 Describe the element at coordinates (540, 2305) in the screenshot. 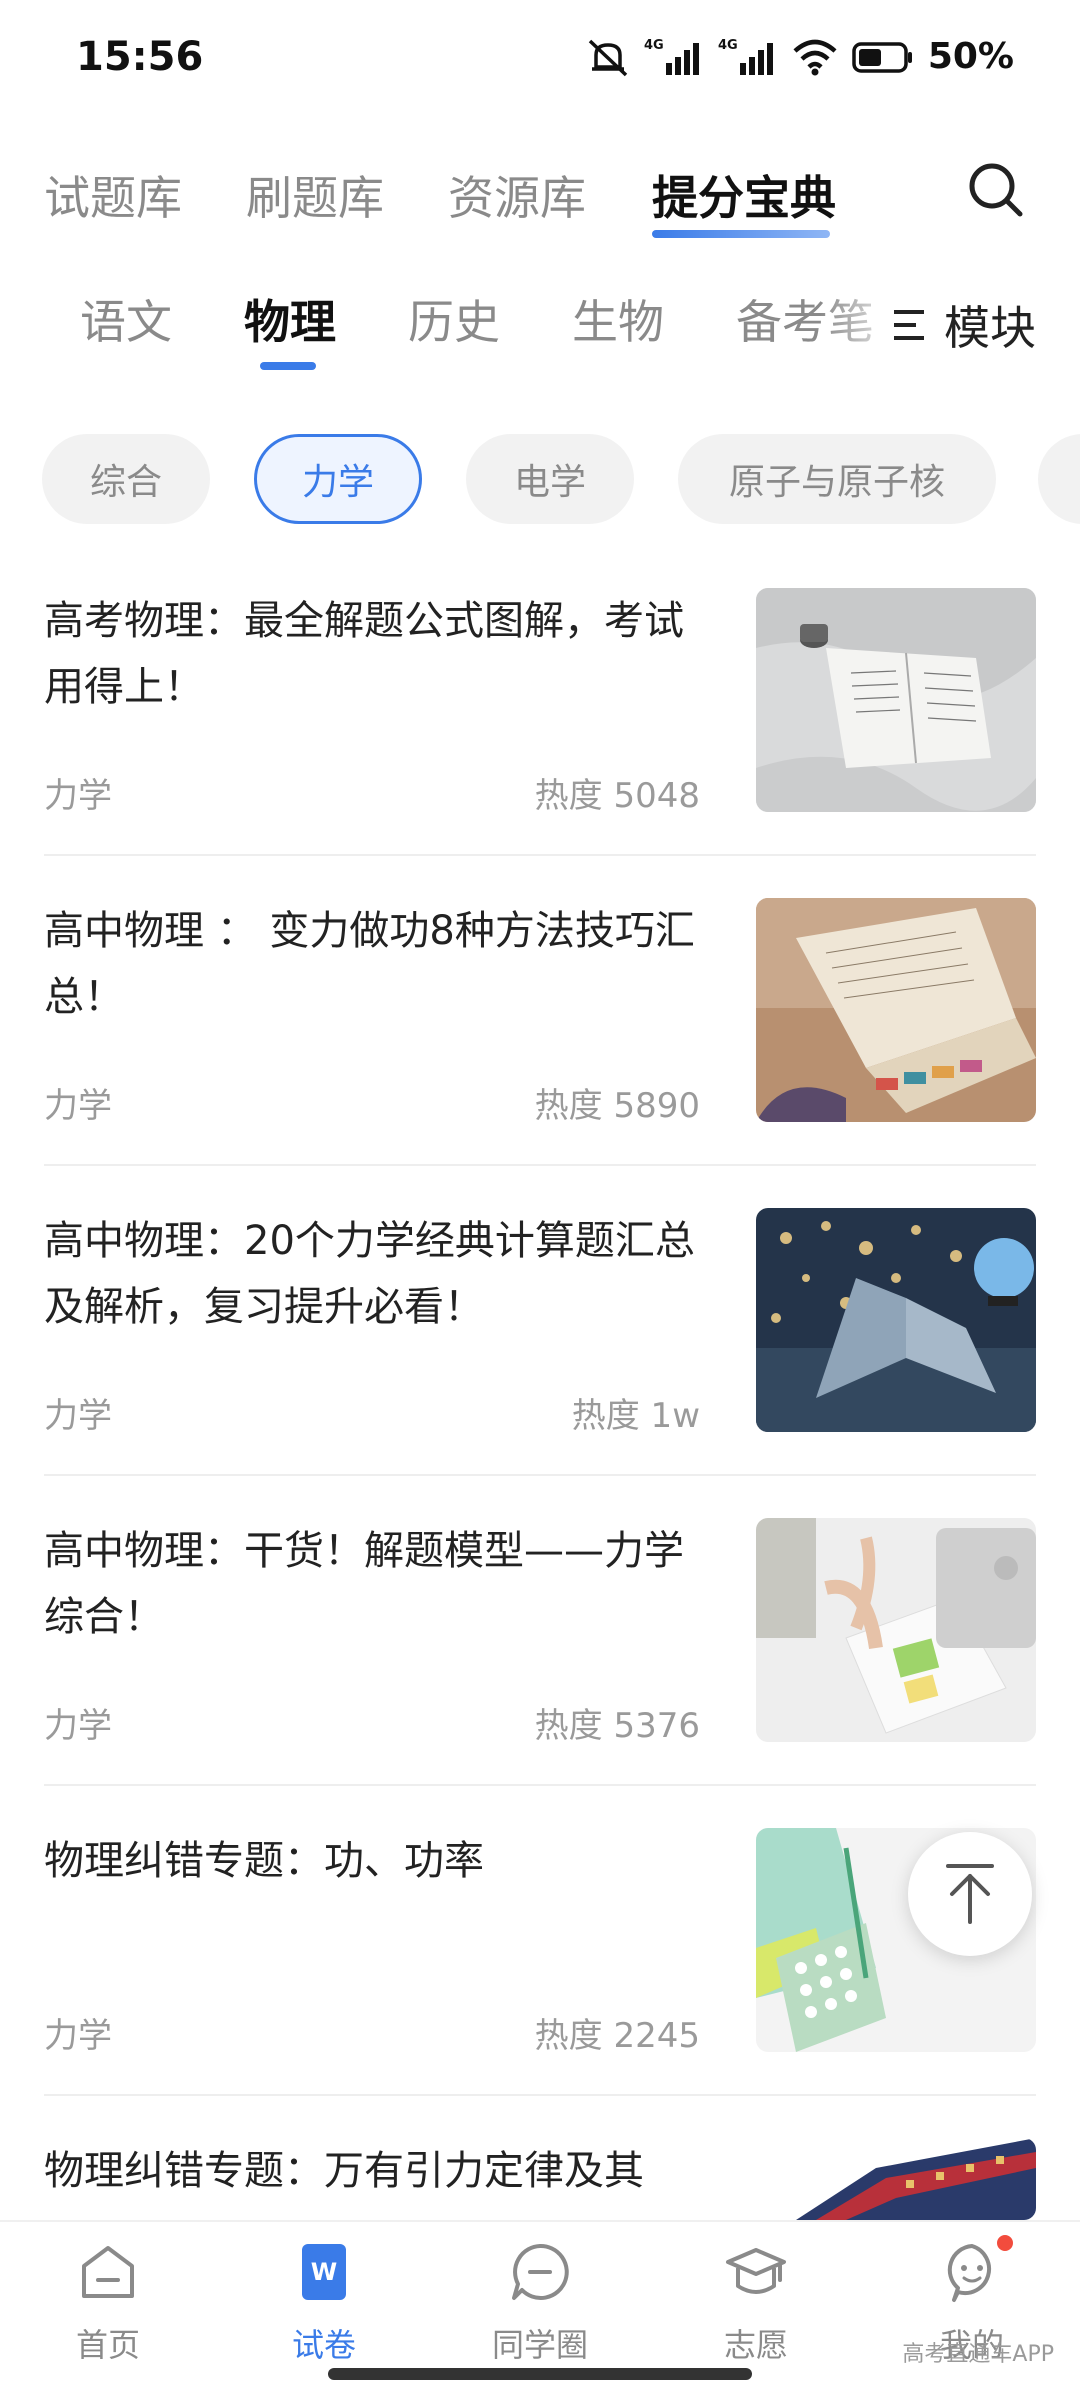

I see `nav-classmates: 同学圈` at that location.